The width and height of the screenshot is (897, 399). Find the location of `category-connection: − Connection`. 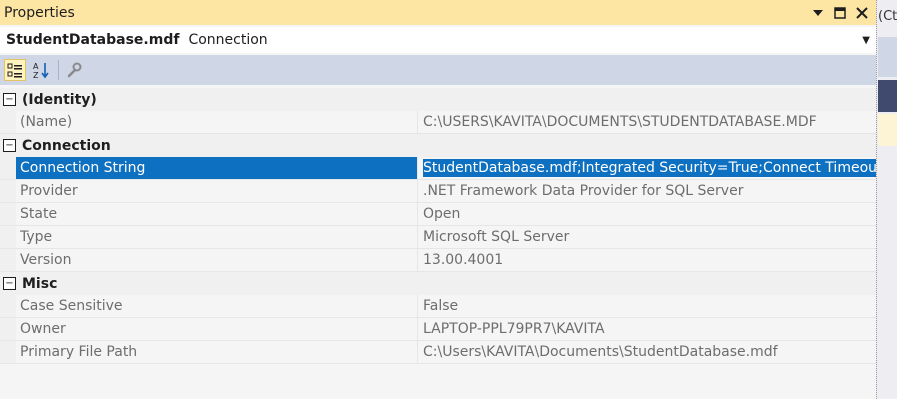

category-connection: − Connection is located at coordinates (438, 145).